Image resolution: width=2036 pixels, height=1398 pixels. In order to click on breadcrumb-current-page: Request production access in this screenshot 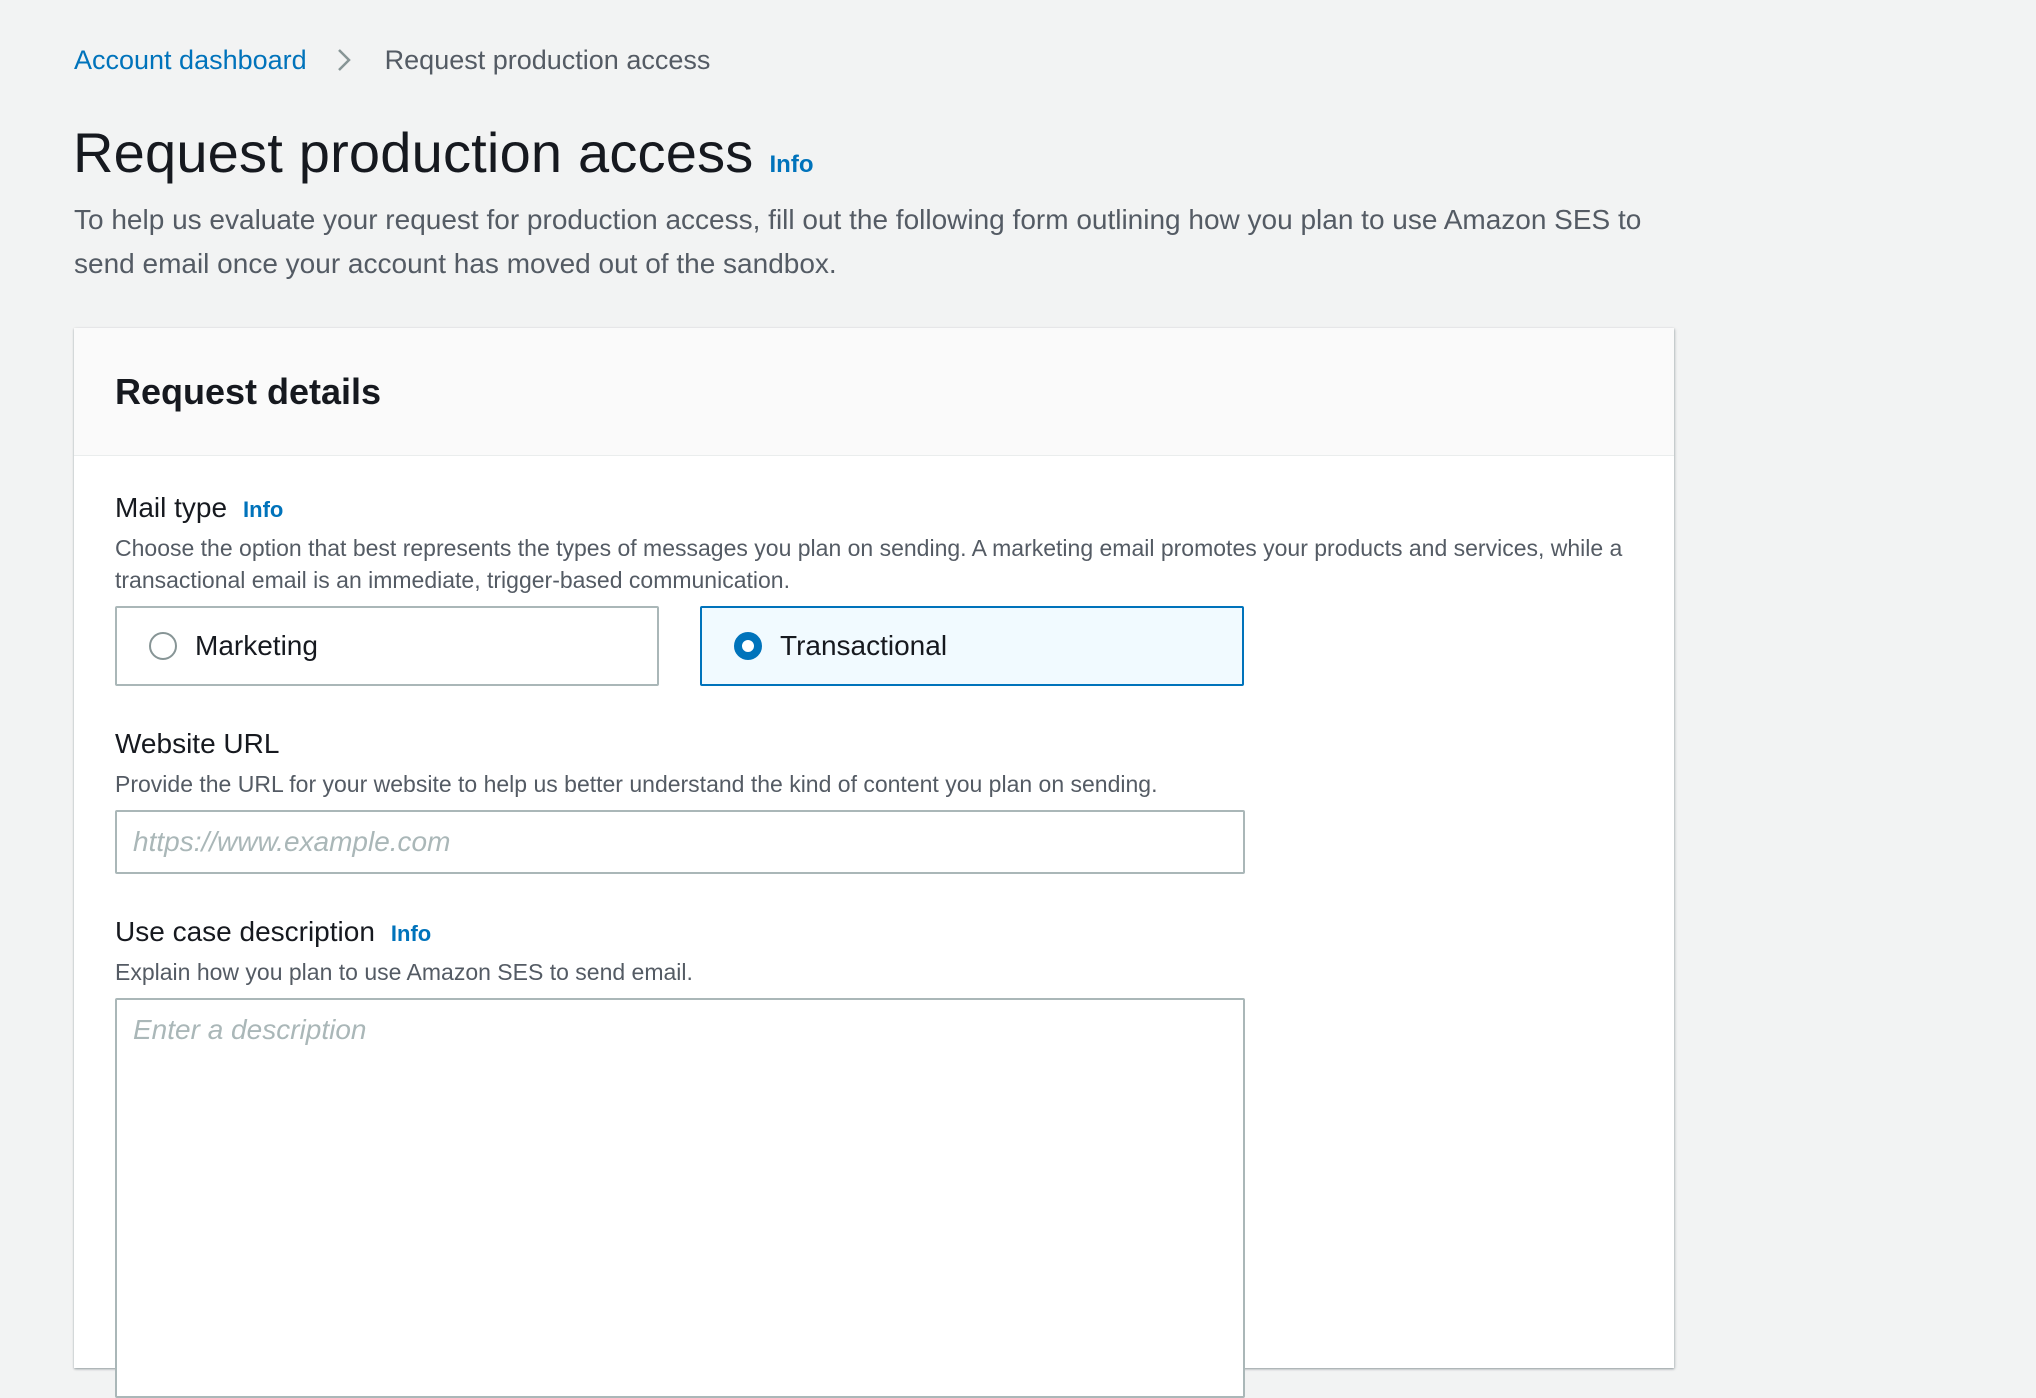, I will do `click(547, 60)`.